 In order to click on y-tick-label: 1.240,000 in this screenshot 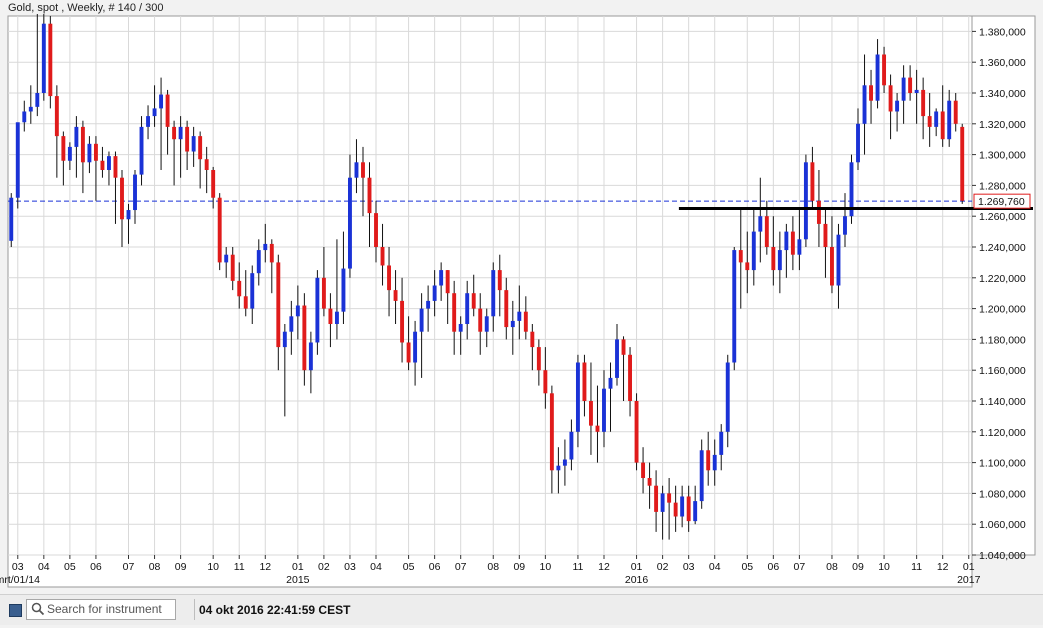, I will do `click(1002, 248)`.